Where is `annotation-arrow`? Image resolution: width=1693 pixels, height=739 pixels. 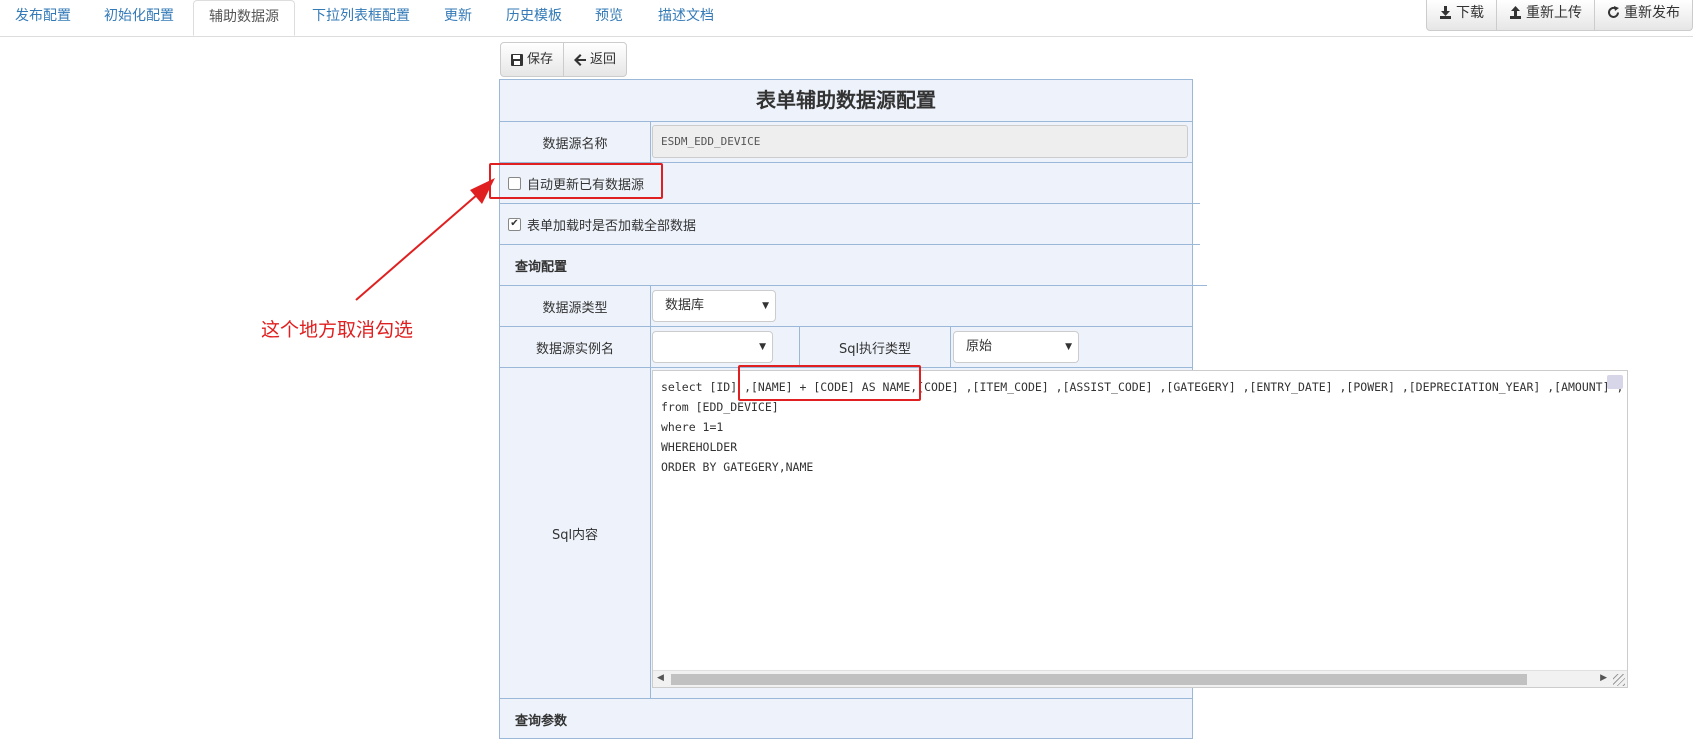 annotation-arrow is located at coordinates (425, 239).